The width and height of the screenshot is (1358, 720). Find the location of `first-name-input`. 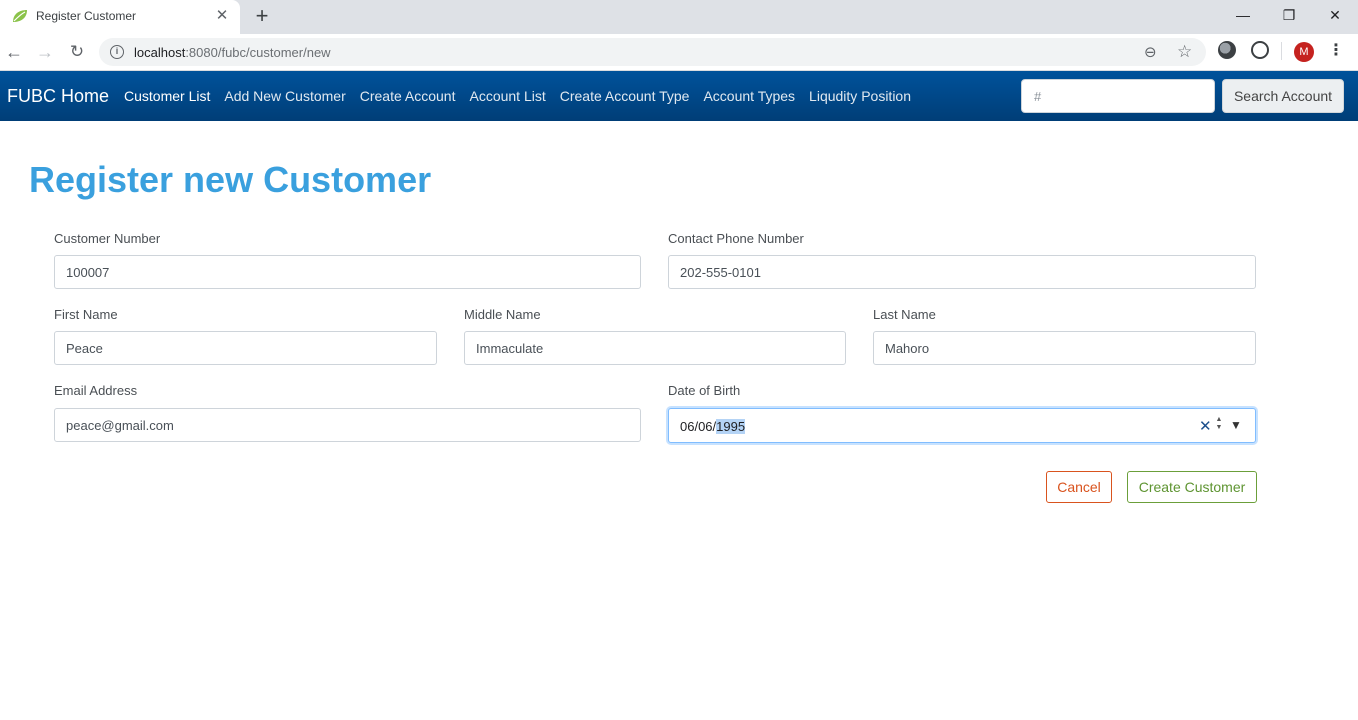

first-name-input is located at coordinates (245, 348).